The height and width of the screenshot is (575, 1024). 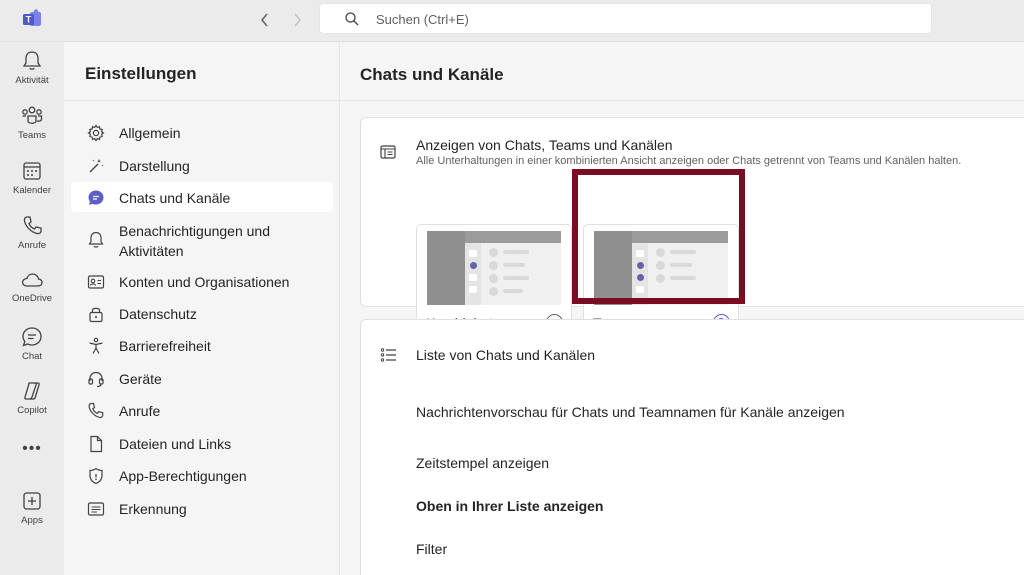 What do you see at coordinates (29, 20) in the screenshot?
I see `svg-text: T` at bounding box center [29, 20].